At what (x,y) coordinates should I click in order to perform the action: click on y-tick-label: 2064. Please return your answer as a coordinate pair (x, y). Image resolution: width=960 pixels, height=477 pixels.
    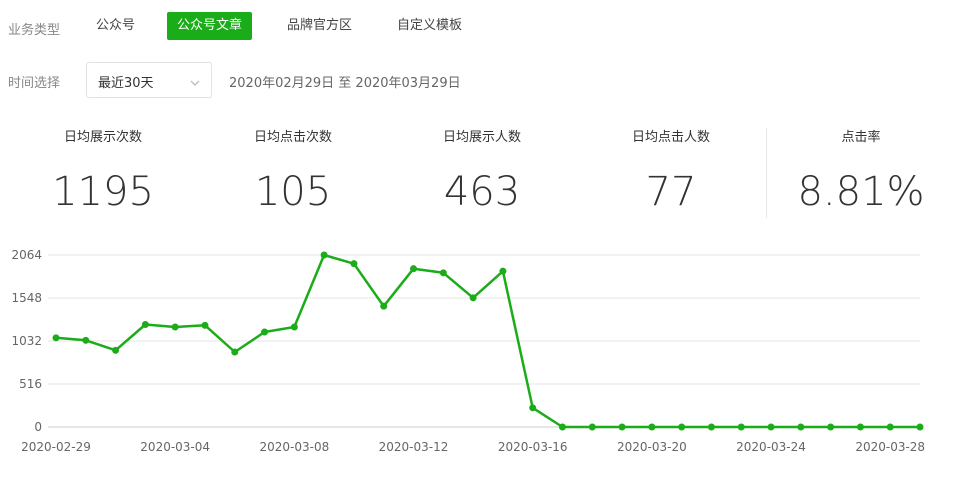
    Looking at the image, I should click on (26, 255).